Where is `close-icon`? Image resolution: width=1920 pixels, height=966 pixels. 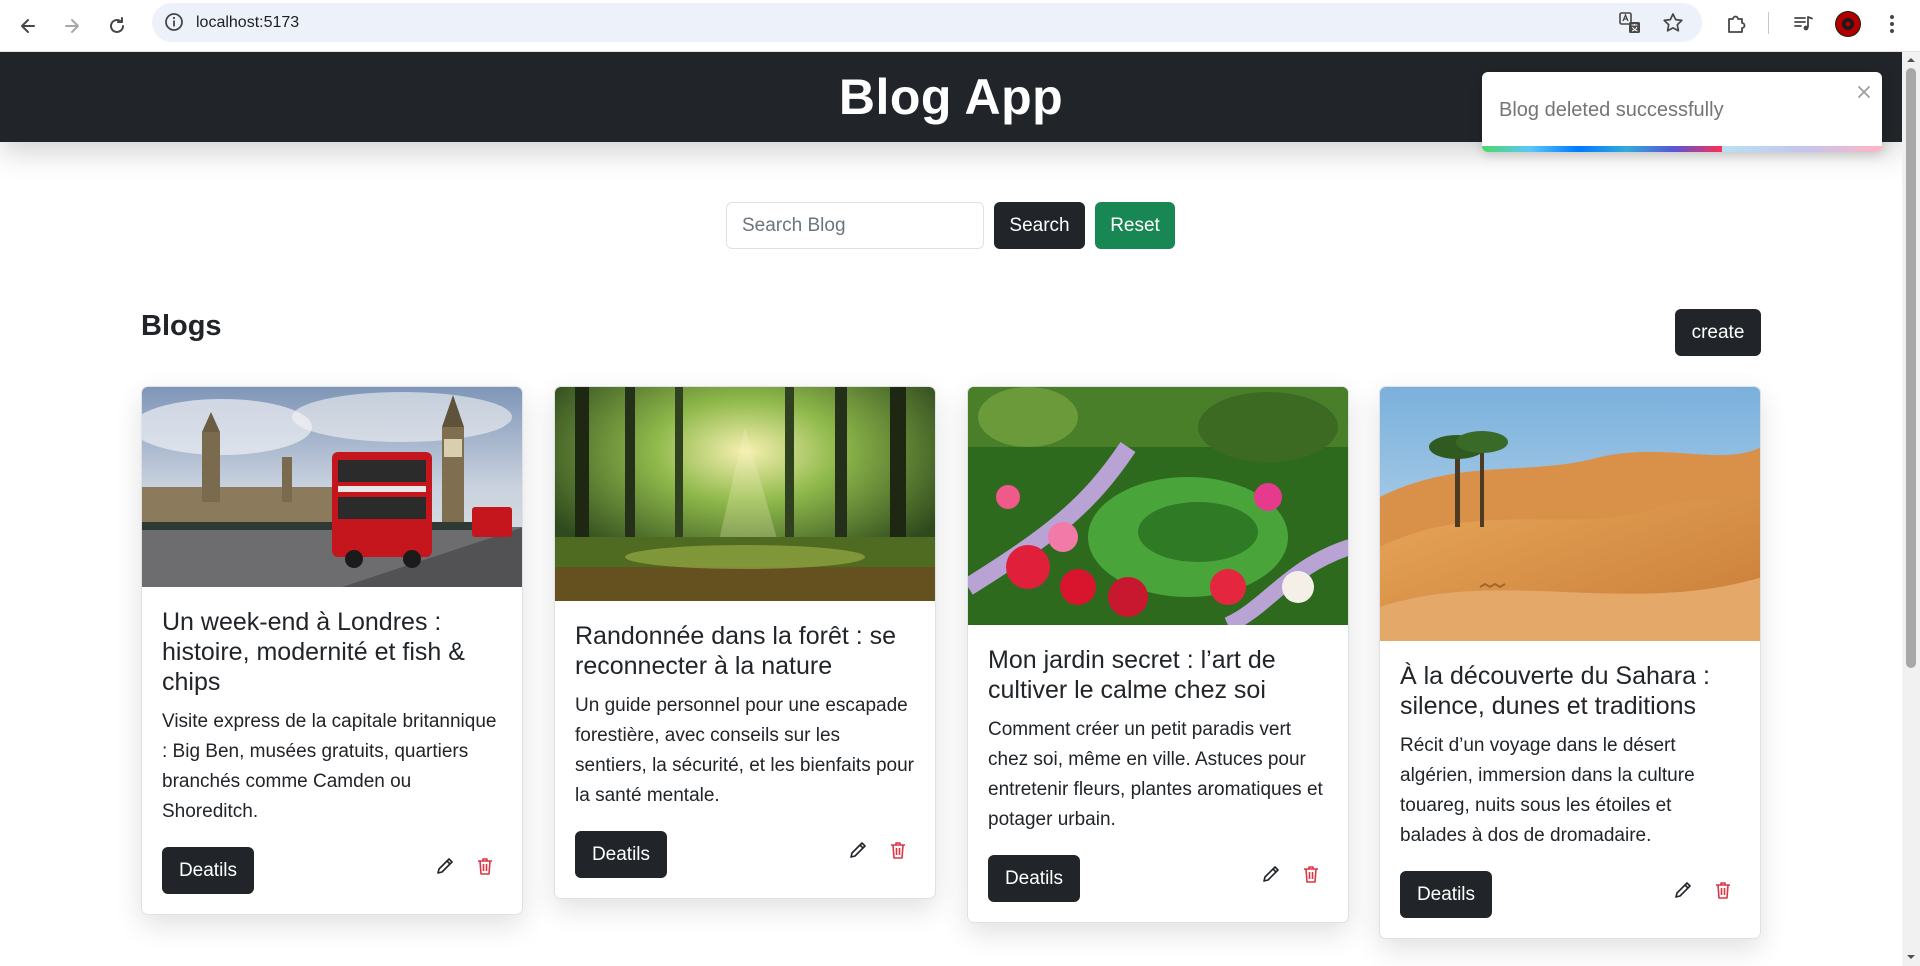 close-icon is located at coordinates (1864, 92).